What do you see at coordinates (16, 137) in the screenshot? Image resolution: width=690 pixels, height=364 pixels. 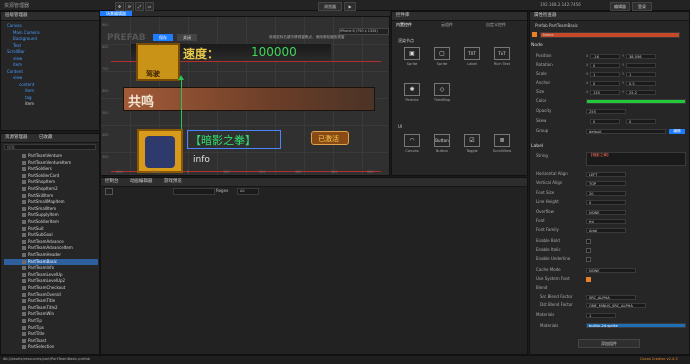 I see `assets-title: 资源管理器` at bounding box center [16, 137].